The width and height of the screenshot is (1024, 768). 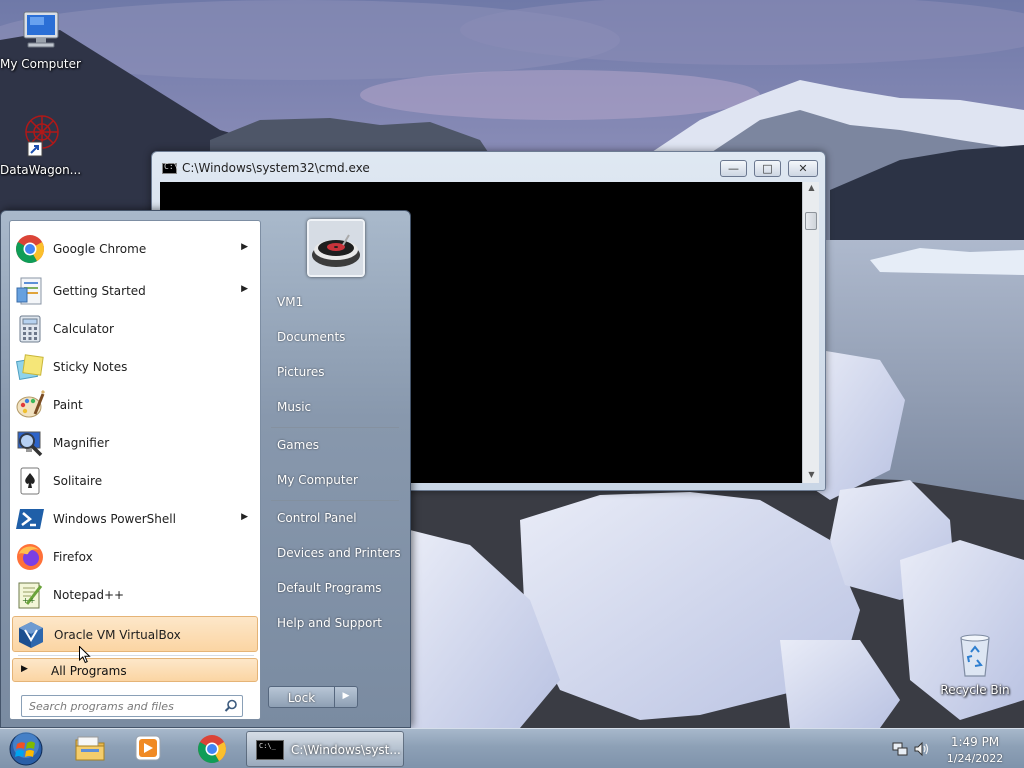 I want to click on program-item-getting-started: Getting Started ▶, so click(x=135, y=291).